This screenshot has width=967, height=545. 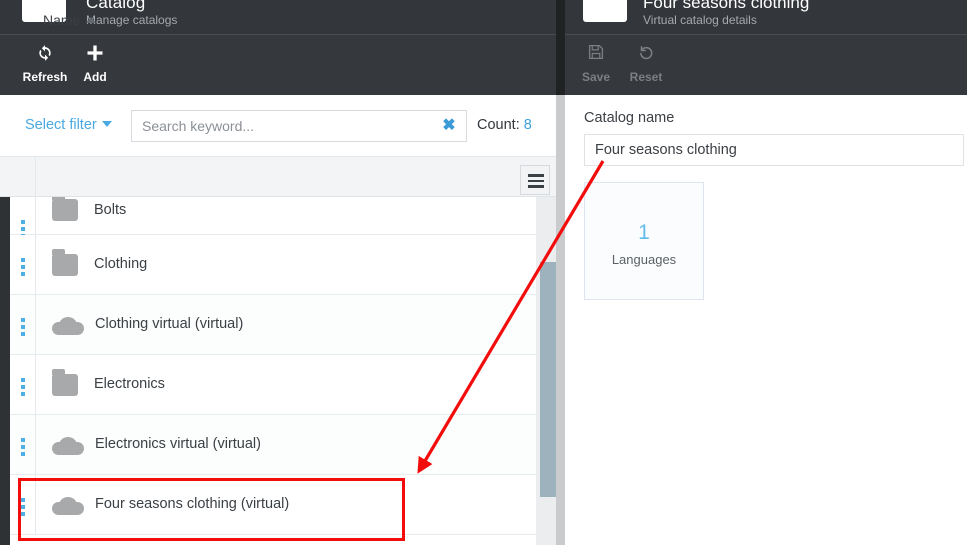 I want to click on panel-divider, so click(x=560, y=320).